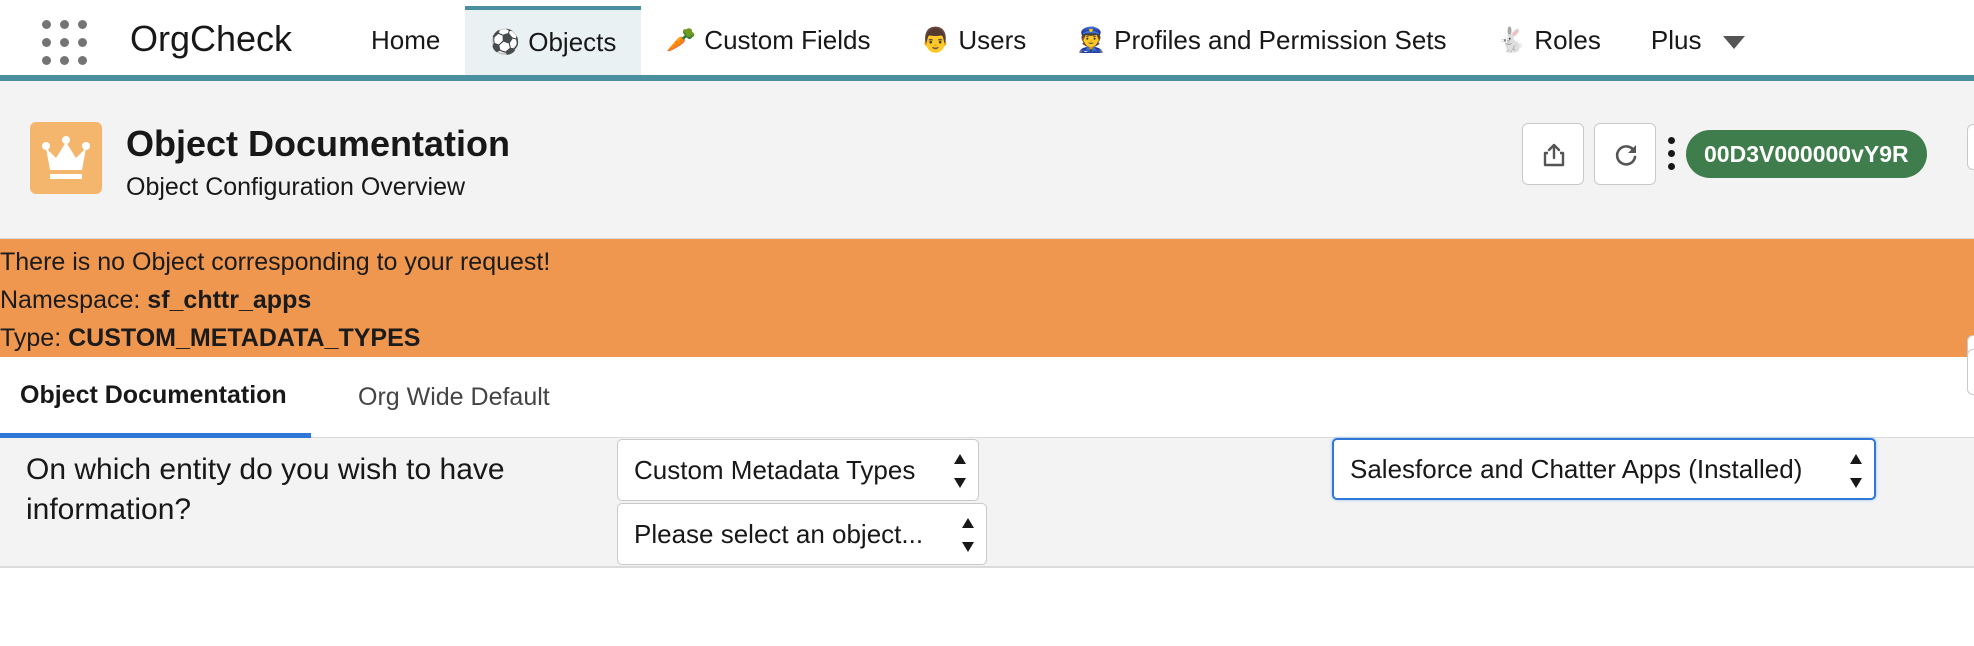 Image resolution: width=1974 pixels, height=646 pixels. I want to click on refresh-icon, so click(1626, 155).